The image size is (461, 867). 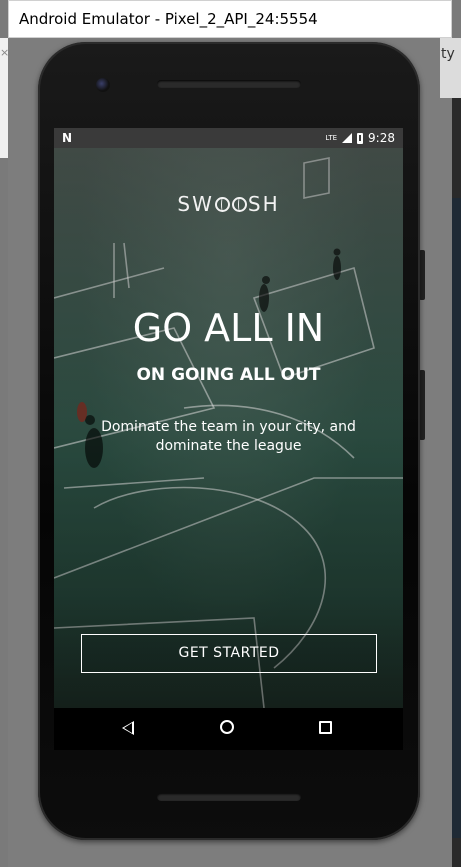 I want to click on app-logo: SW SH, so click(x=228, y=204).